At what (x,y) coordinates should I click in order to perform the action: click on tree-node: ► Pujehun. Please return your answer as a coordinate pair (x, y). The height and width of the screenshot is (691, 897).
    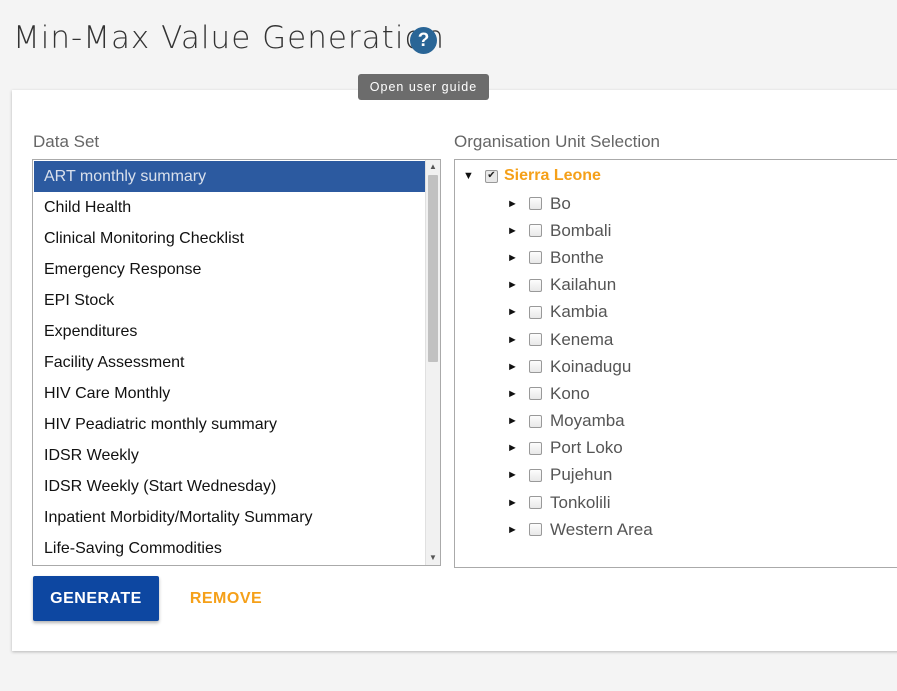
    Looking at the image, I should click on (580, 475).